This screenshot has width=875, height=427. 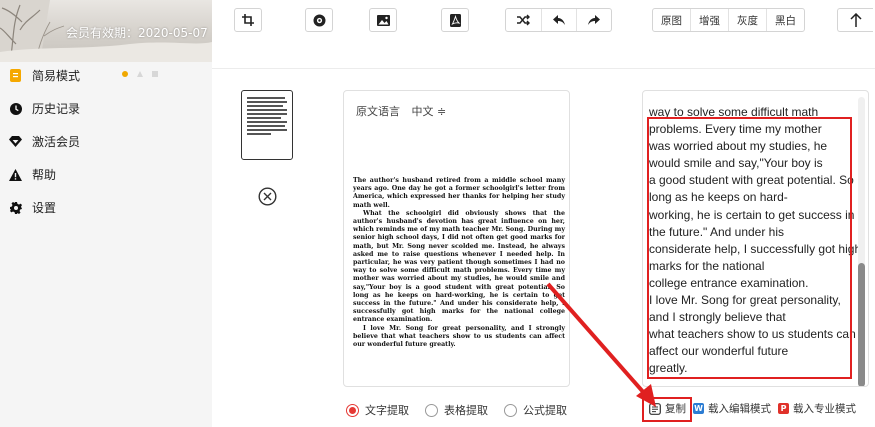 I want to click on pdf-icon, so click(x=455, y=20).